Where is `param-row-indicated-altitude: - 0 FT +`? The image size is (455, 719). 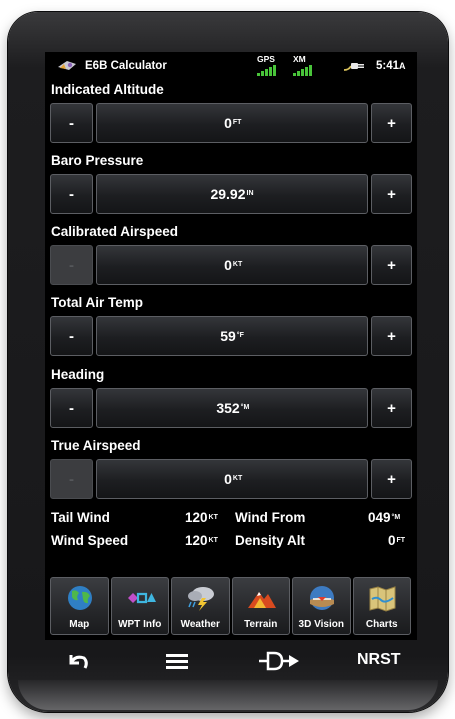 param-row-indicated-altitude: - 0 FT + is located at coordinates (231, 123).